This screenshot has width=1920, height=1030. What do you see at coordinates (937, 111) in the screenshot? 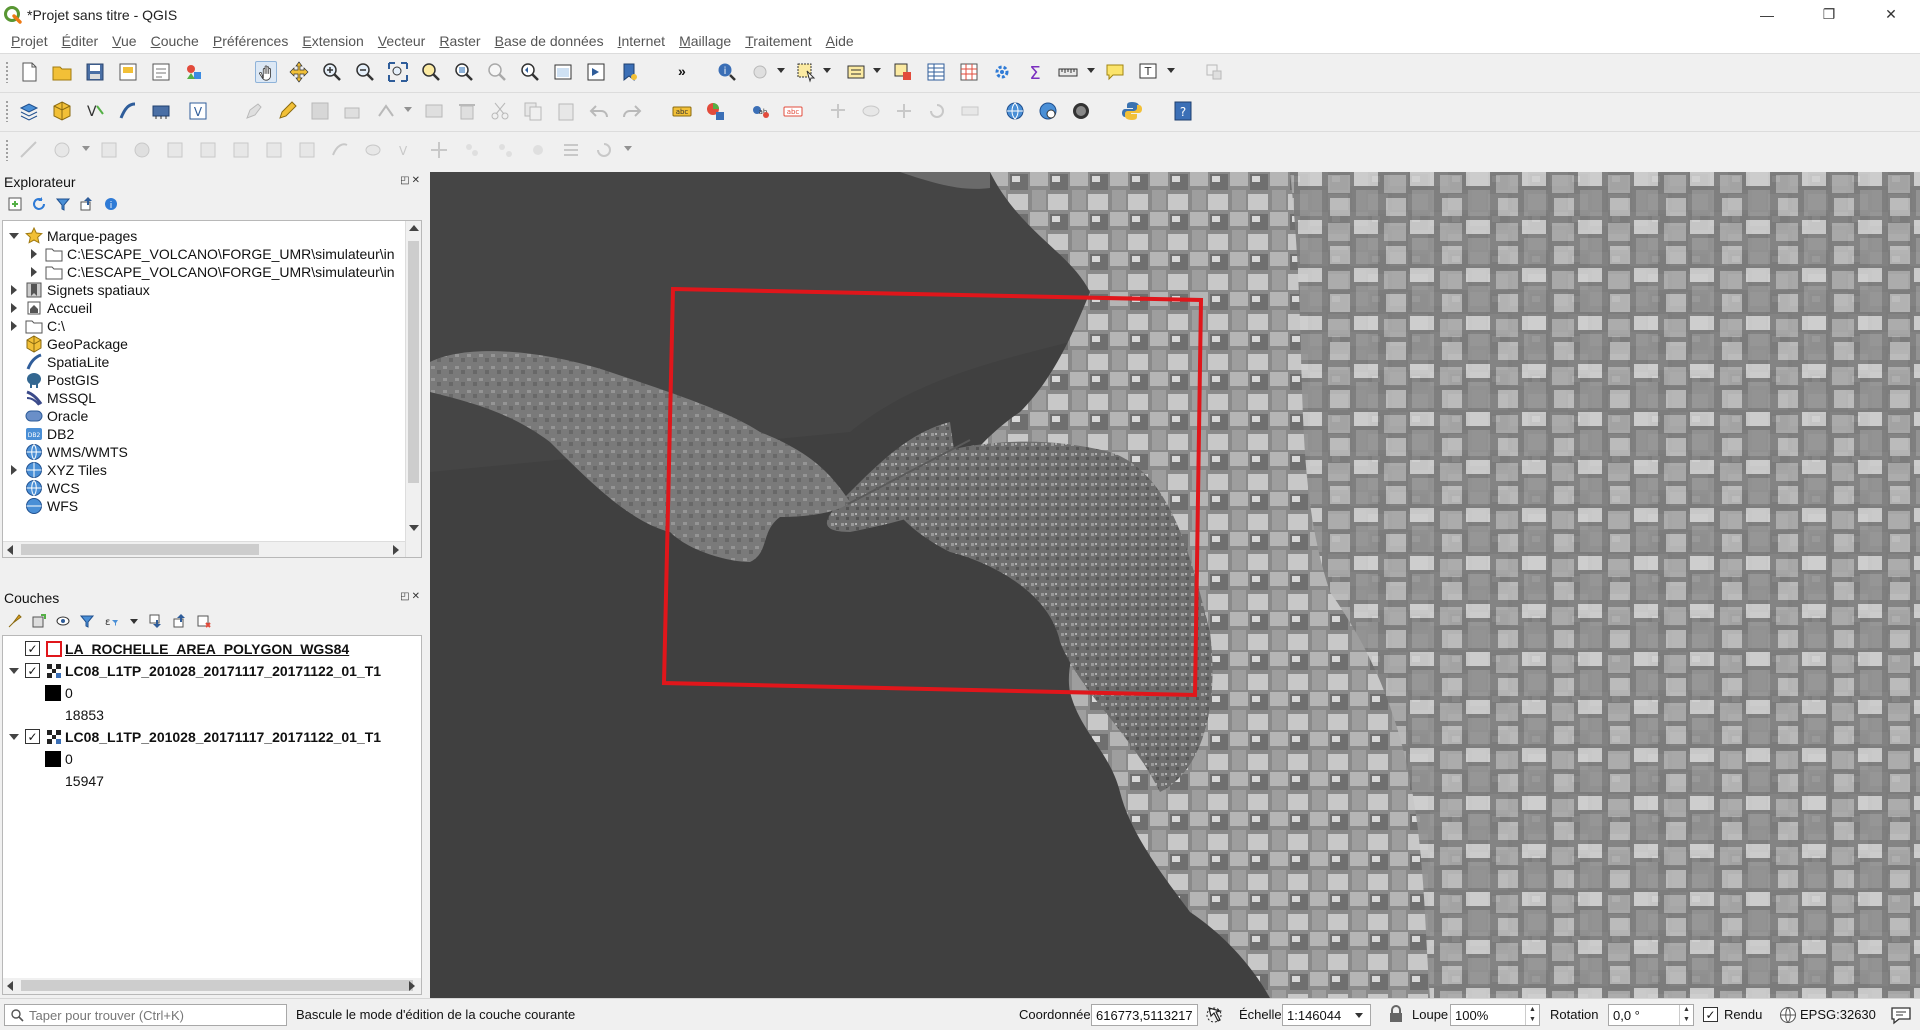
I see `rotate-label-icon` at bounding box center [937, 111].